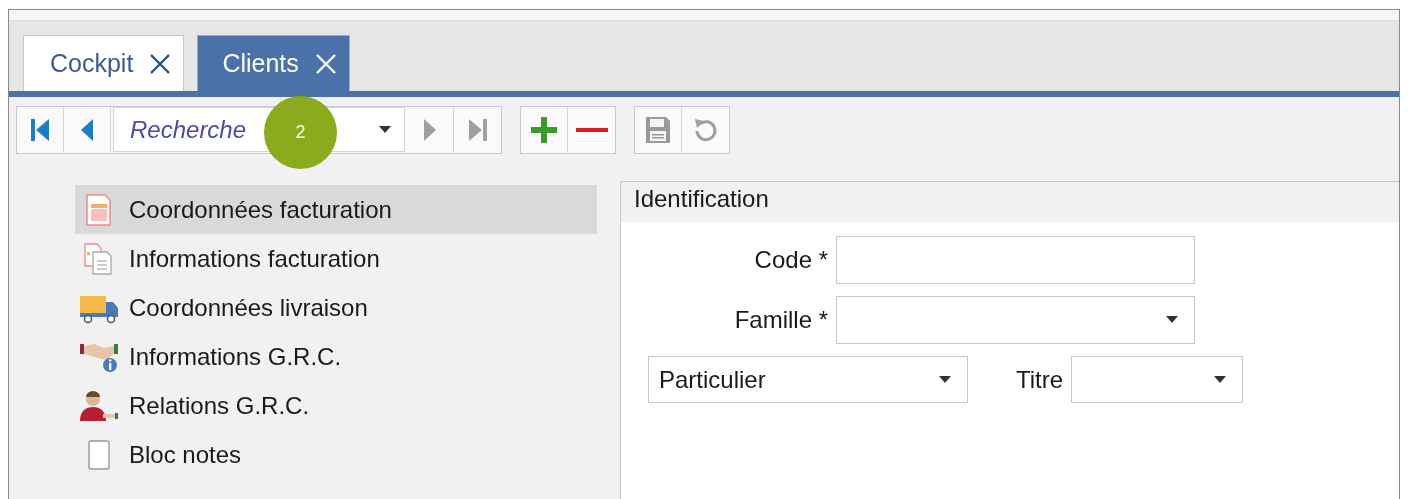 This screenshot has width=1409, height=499. I want to click on person-icon, so click(99, 405).